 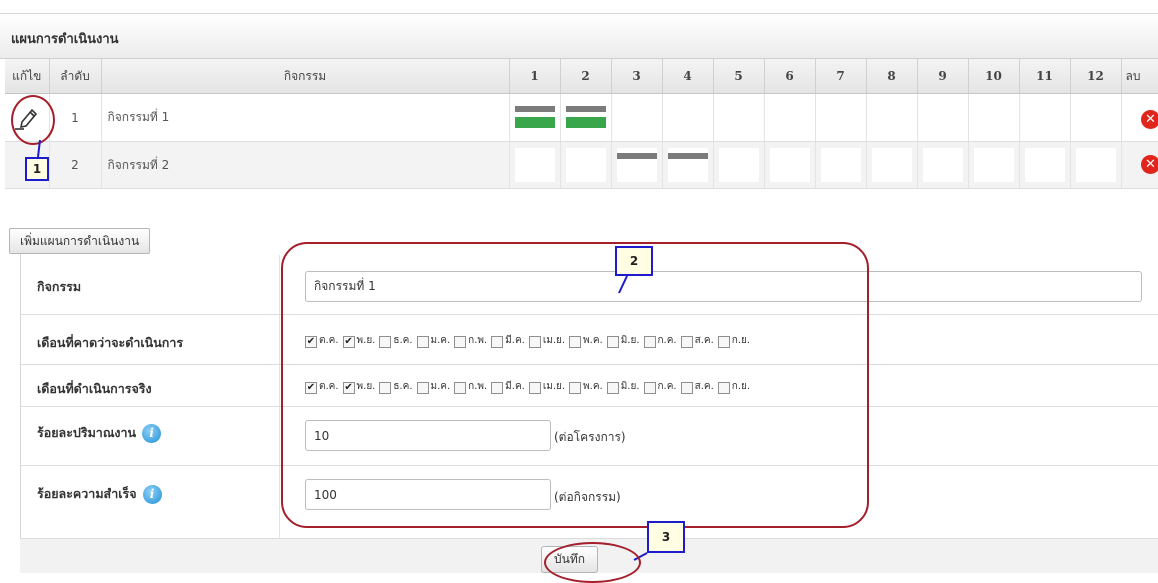 I want to click on annotation-callout-1: 1, so click(x=37, y=169).